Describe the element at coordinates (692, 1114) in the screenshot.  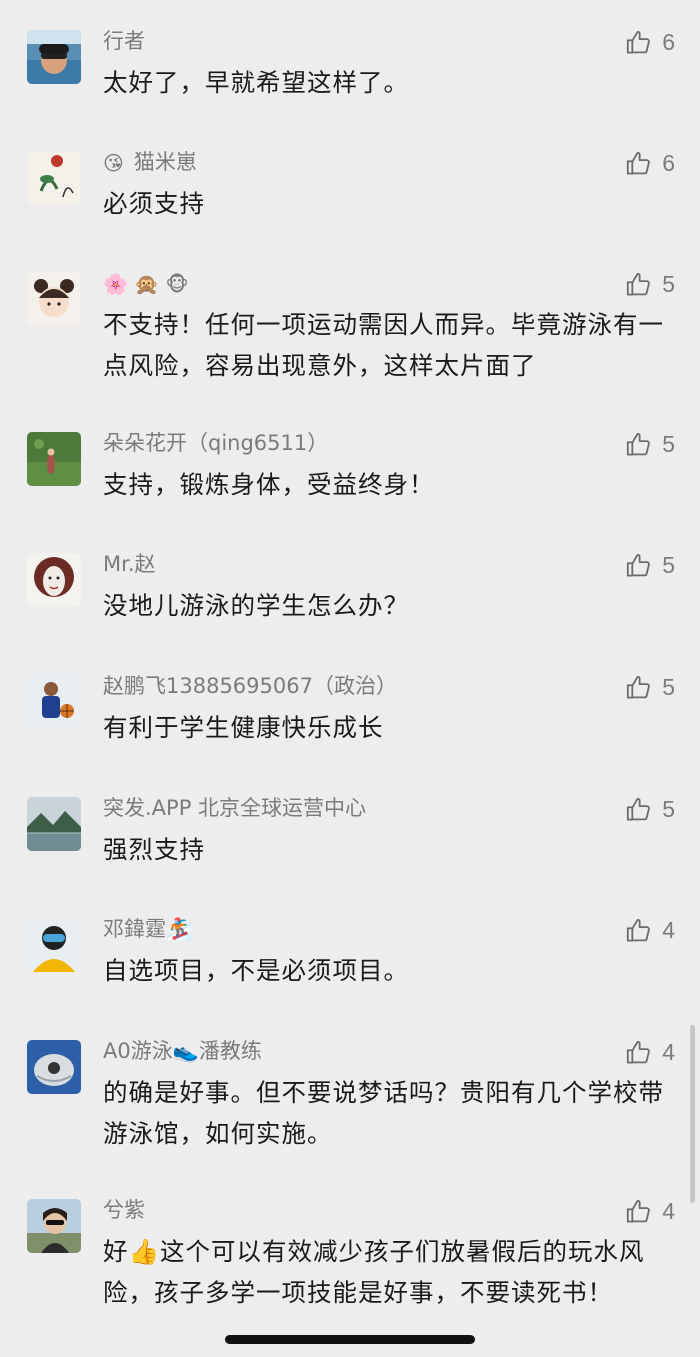
I see `scrollbar` at that location.